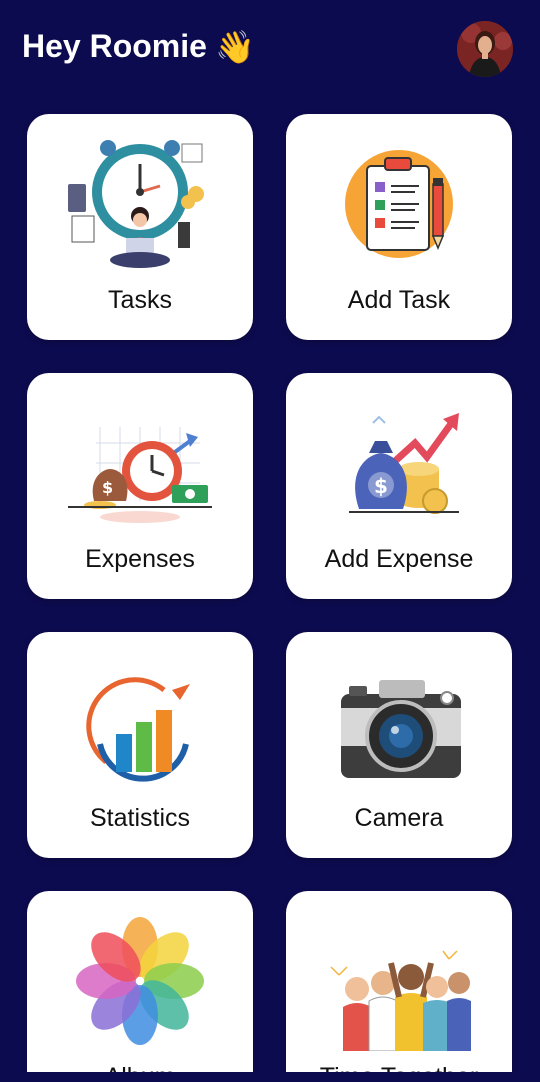  What do you see at coordinates (399, 559) in the screenshot?
I see `add-expense-label: Add Expense` at bounding box center [399, 559].